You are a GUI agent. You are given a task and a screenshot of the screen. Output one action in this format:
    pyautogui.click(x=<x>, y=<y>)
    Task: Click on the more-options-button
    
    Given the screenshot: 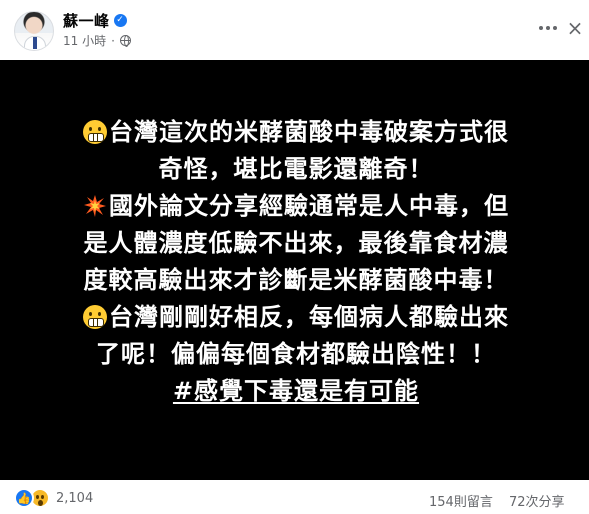 What is the action you would take?
    pyautogui.click(x=548, y=28)
    